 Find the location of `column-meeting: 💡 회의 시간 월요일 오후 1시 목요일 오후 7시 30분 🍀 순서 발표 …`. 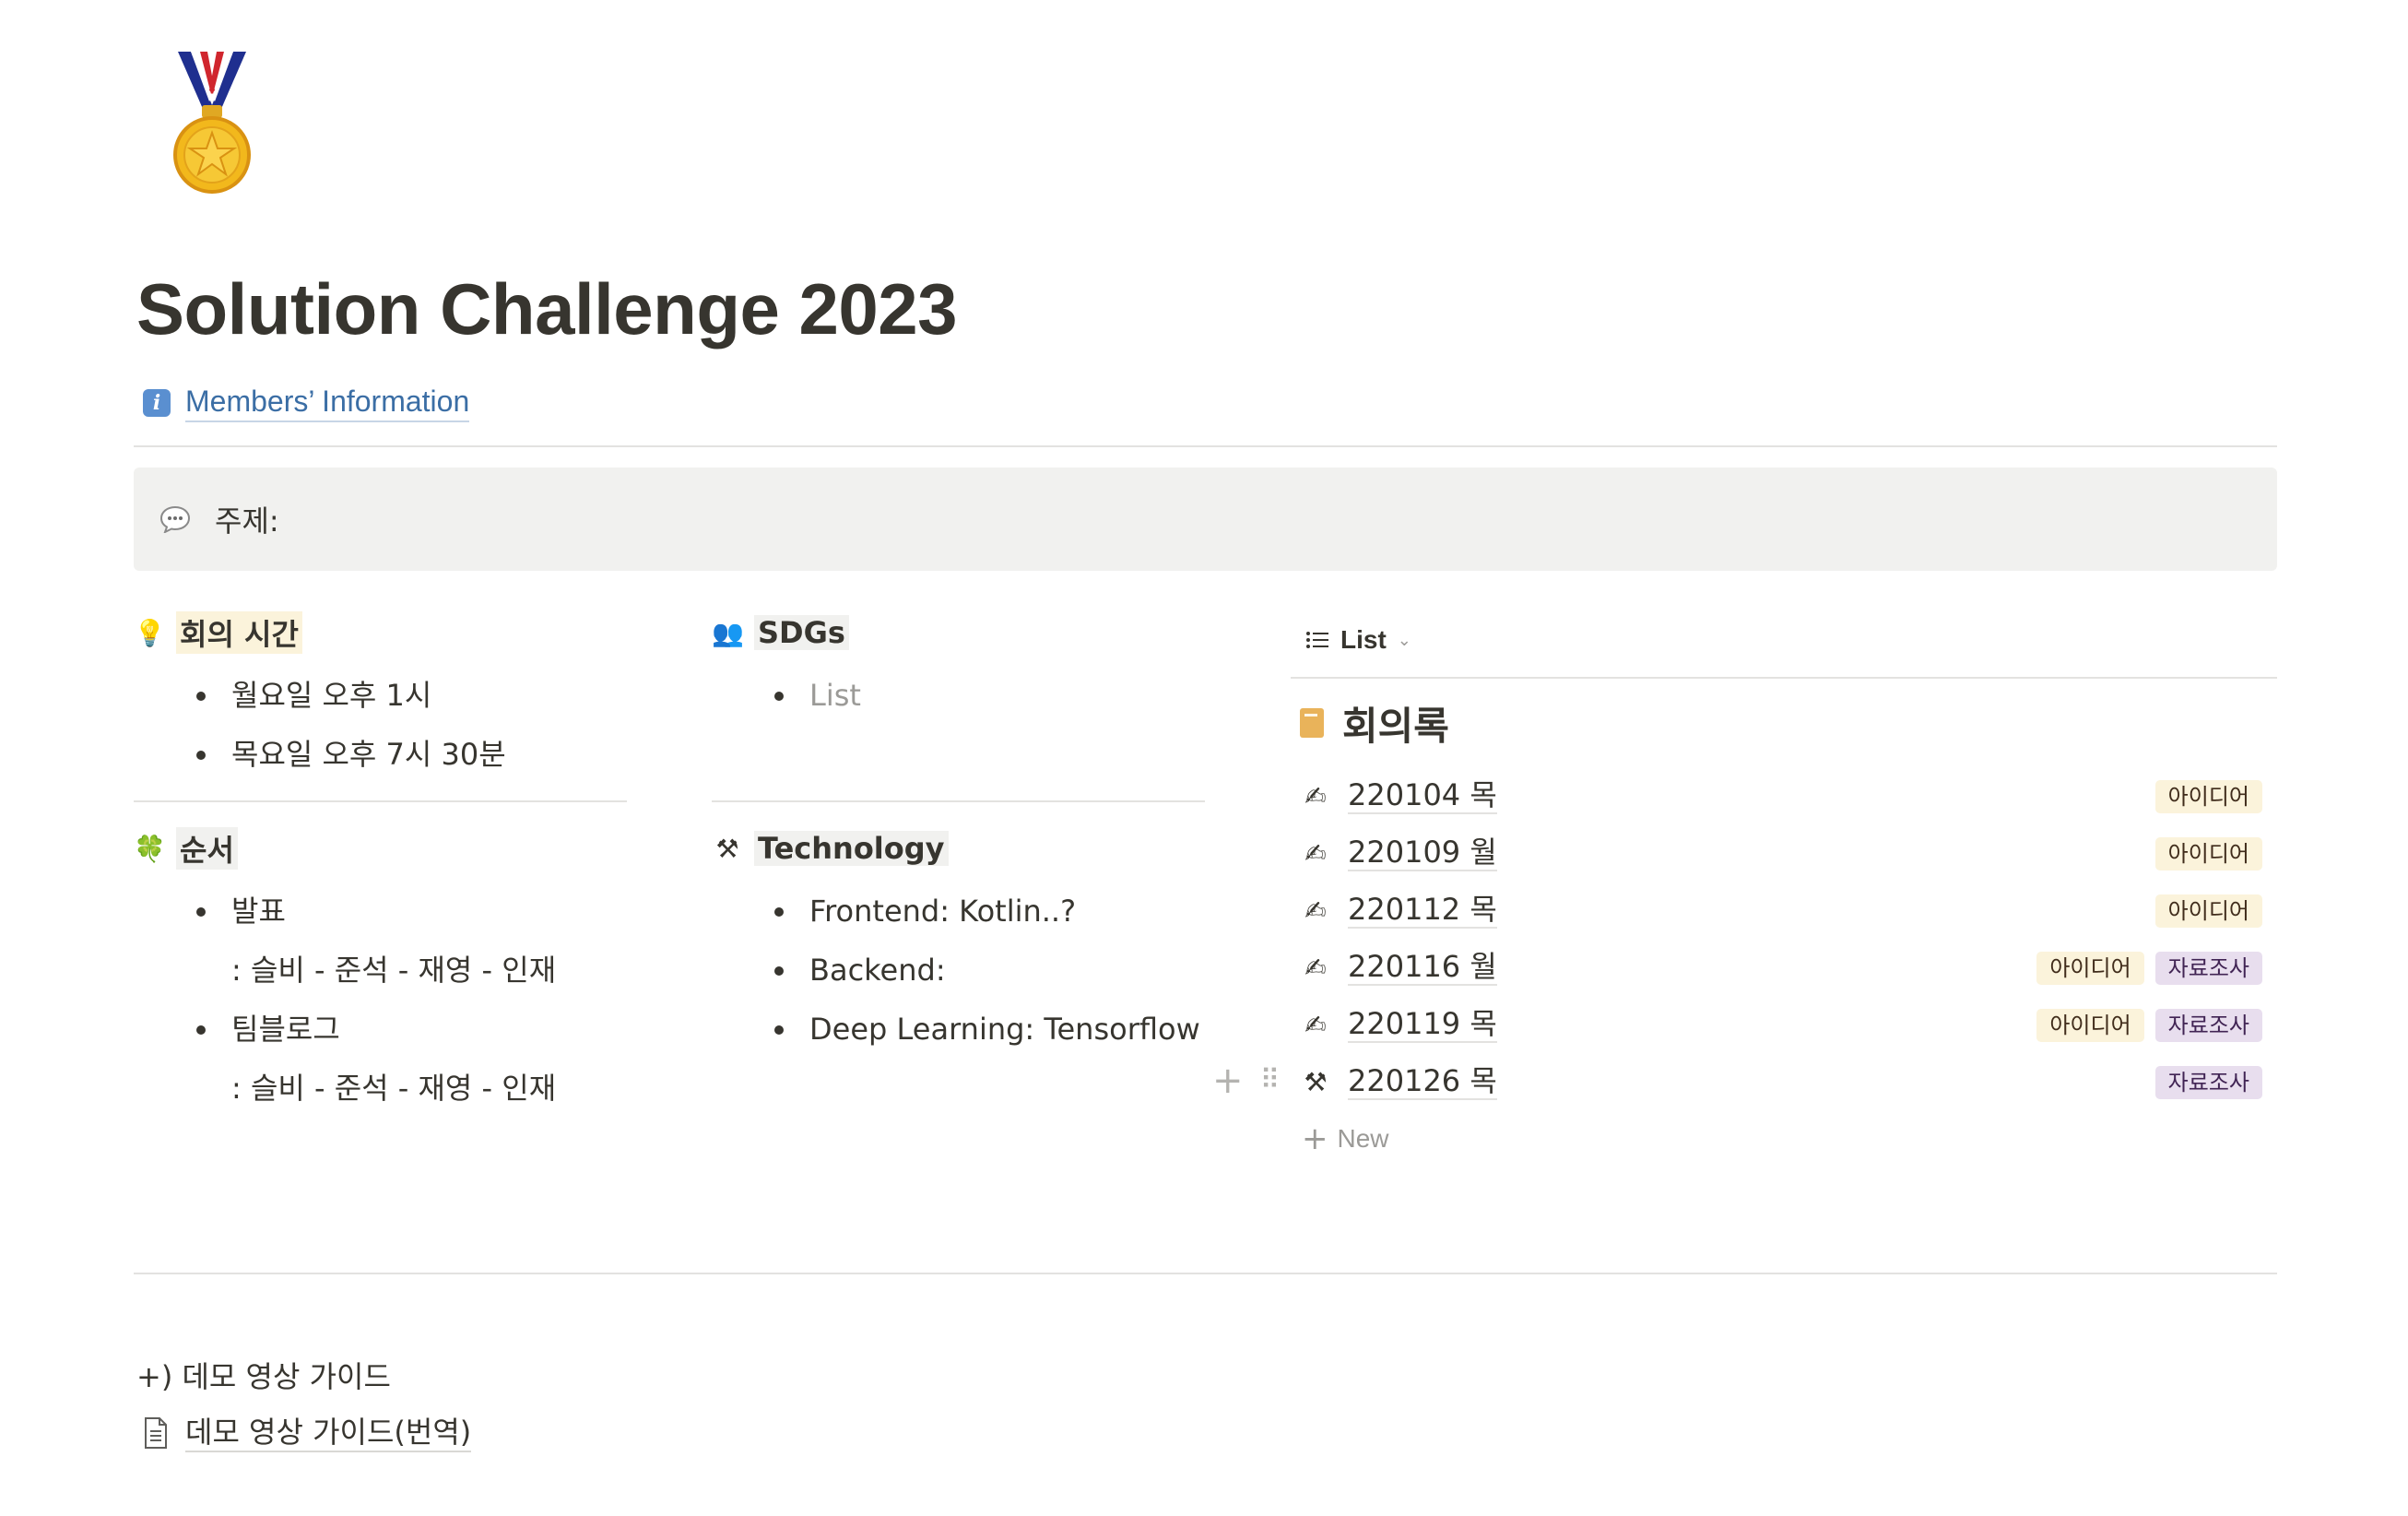

column-meeting: 💡 회의 시간 월요일 오후 1시 목요일 오후 7시 30분 🍀 순서 발표 … is located at coordinates (380, 858).